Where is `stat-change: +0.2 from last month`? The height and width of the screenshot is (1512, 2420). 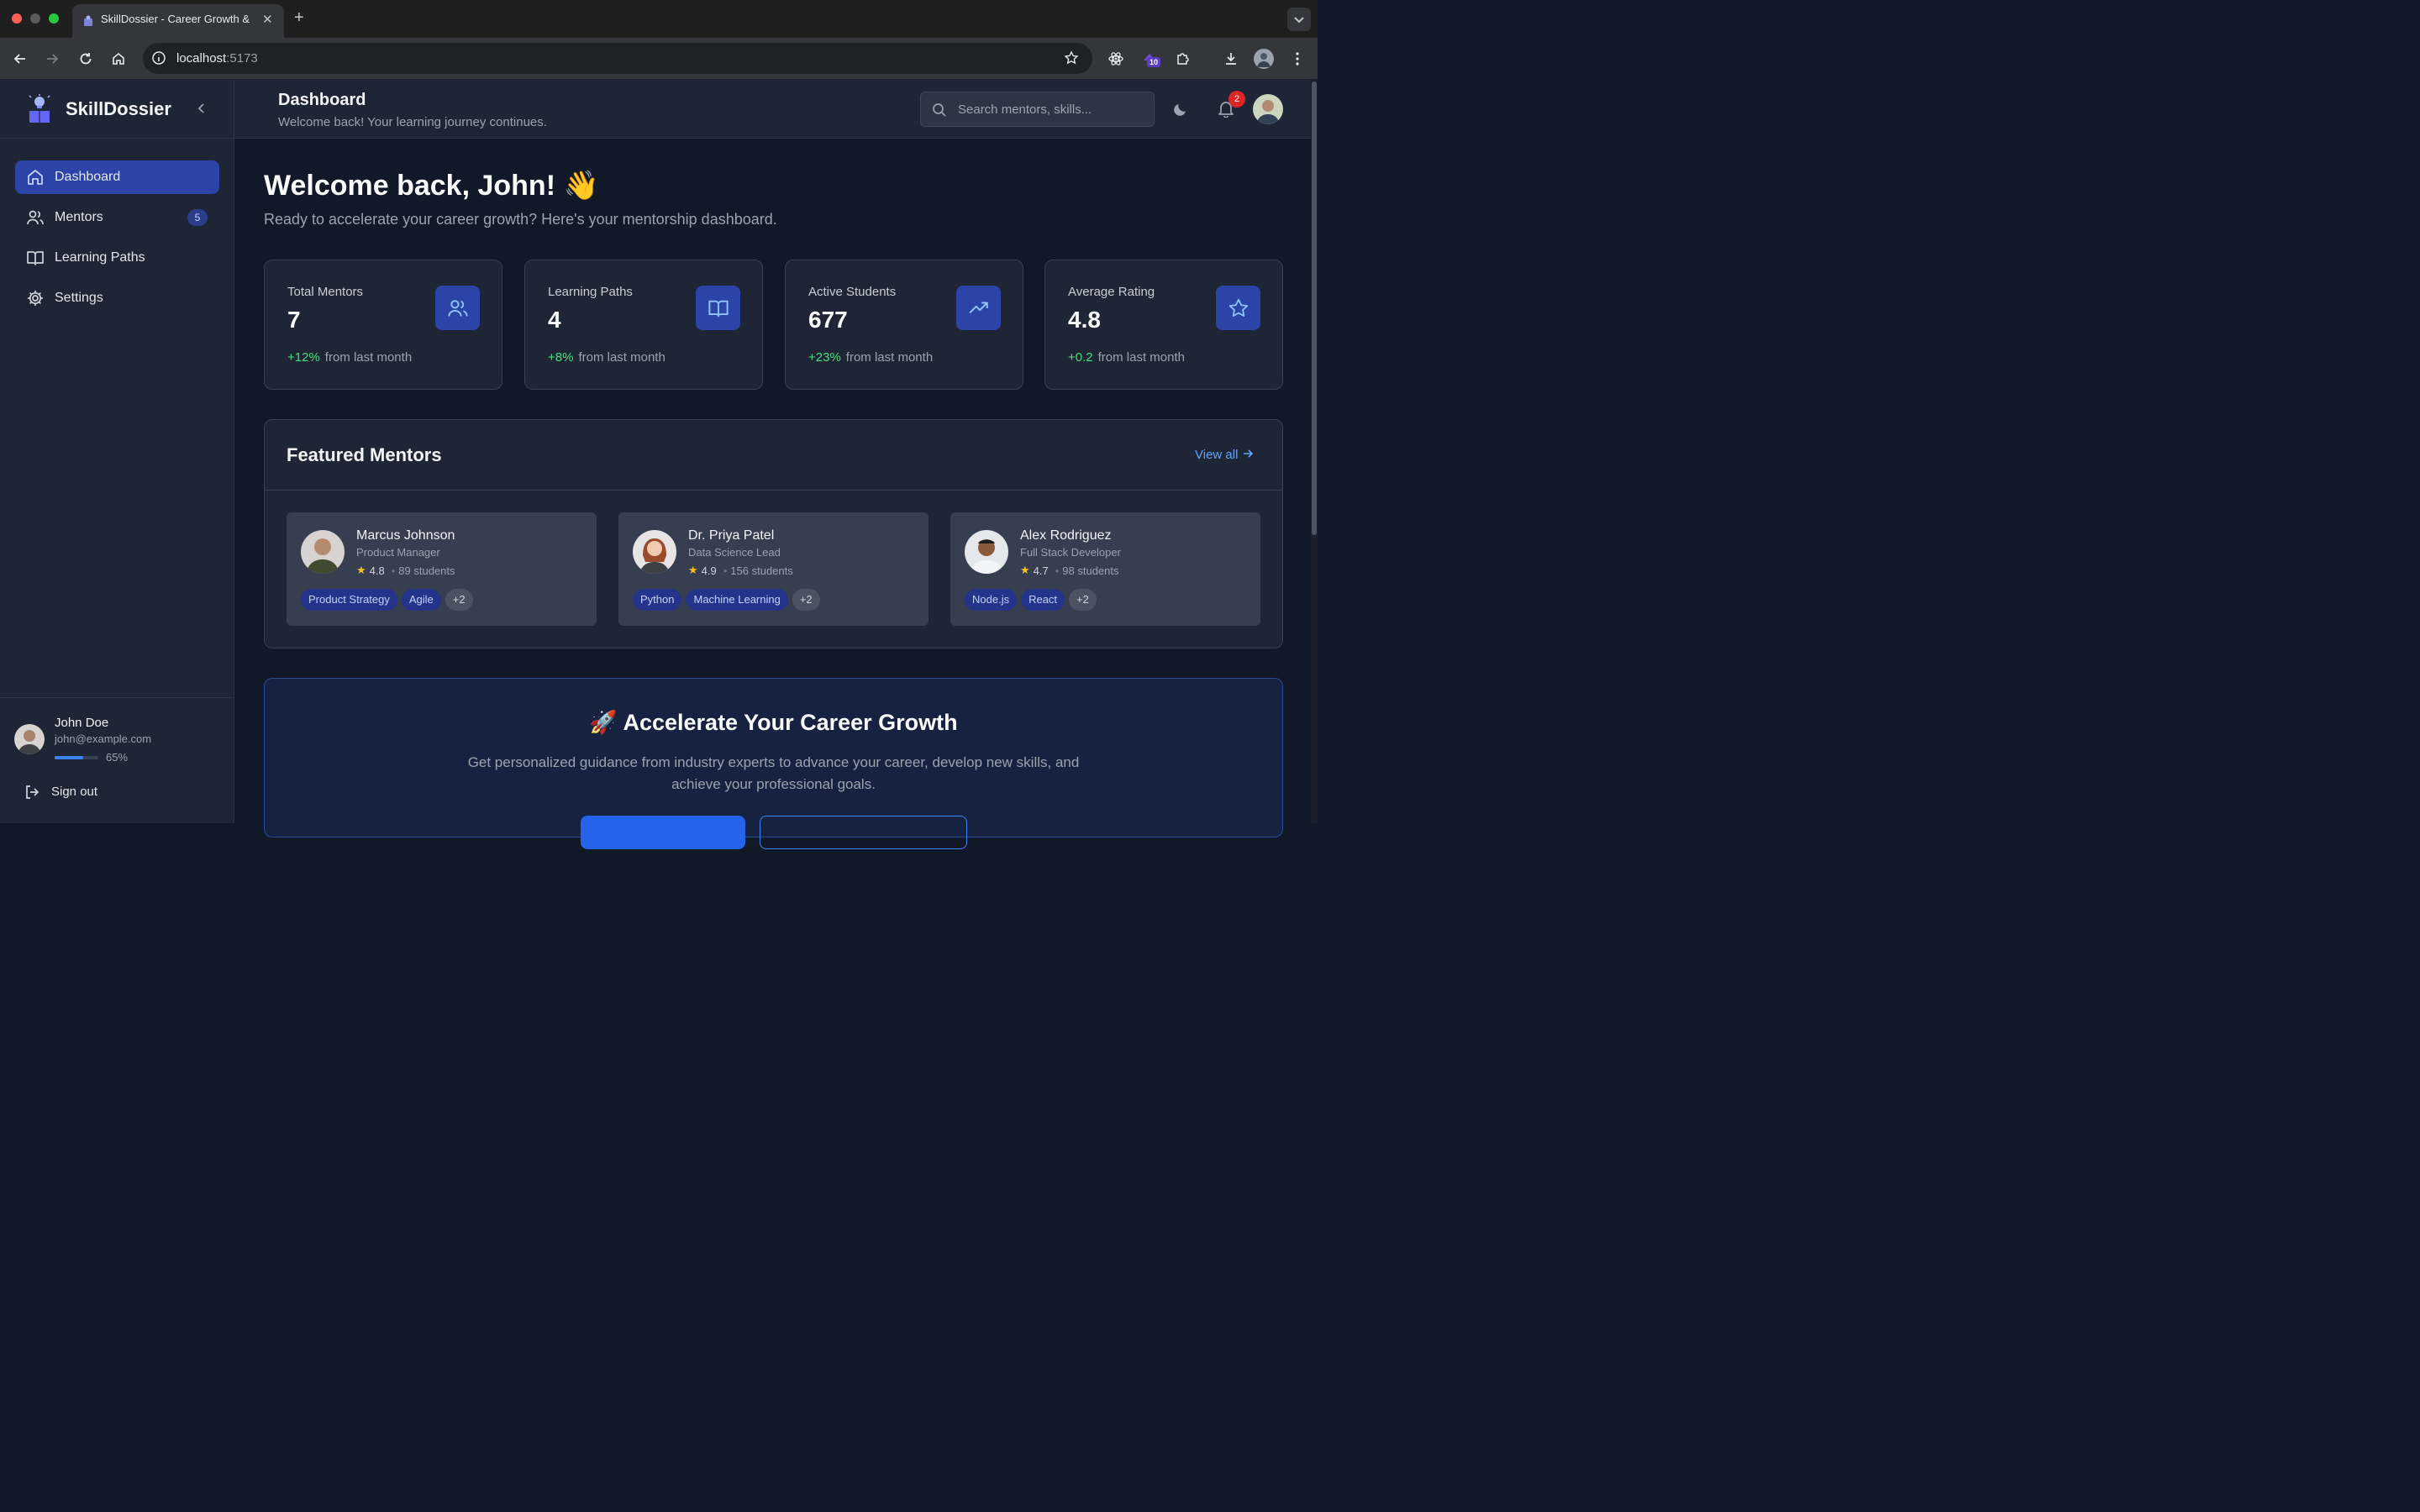
stat-change: +0.2 from last month is located at coordinates (1126, 357).